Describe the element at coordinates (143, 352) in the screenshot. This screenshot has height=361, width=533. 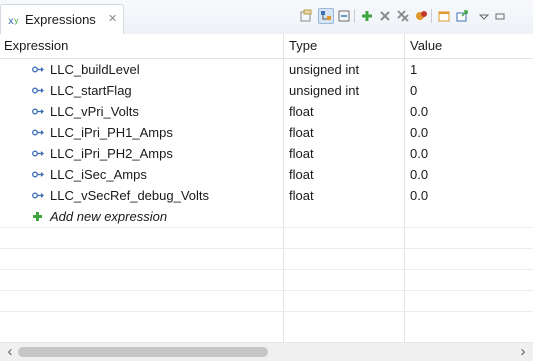
I see `scrollbar-thumb` at that location.